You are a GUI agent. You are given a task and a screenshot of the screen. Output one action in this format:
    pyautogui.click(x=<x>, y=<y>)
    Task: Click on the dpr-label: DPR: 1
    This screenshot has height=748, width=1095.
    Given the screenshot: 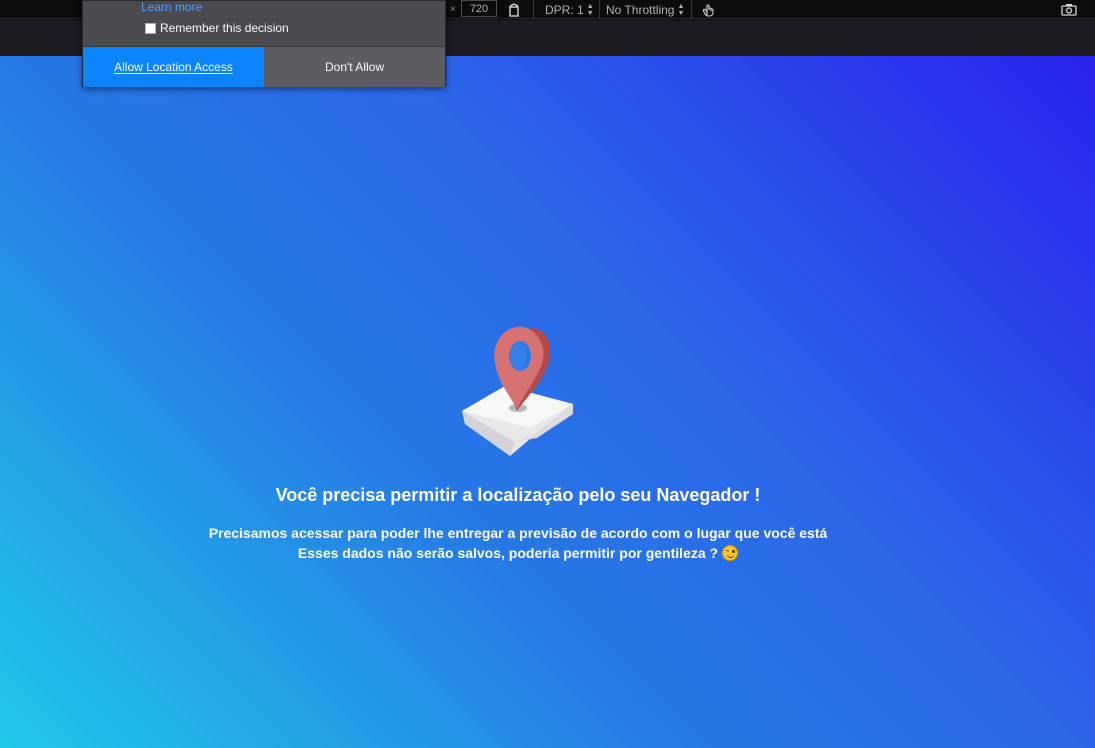 What is the action you would take?
    pyautogui.click(x=564, y=9)
    